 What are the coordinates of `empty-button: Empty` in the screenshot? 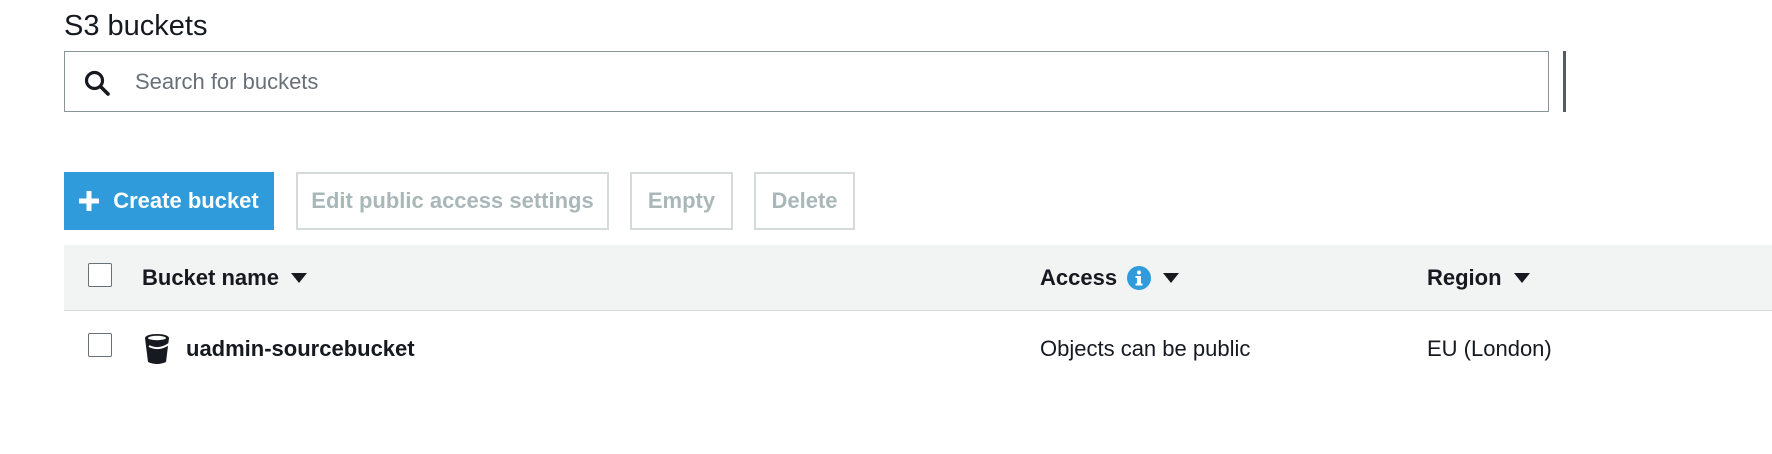 It's located at (681, 201).